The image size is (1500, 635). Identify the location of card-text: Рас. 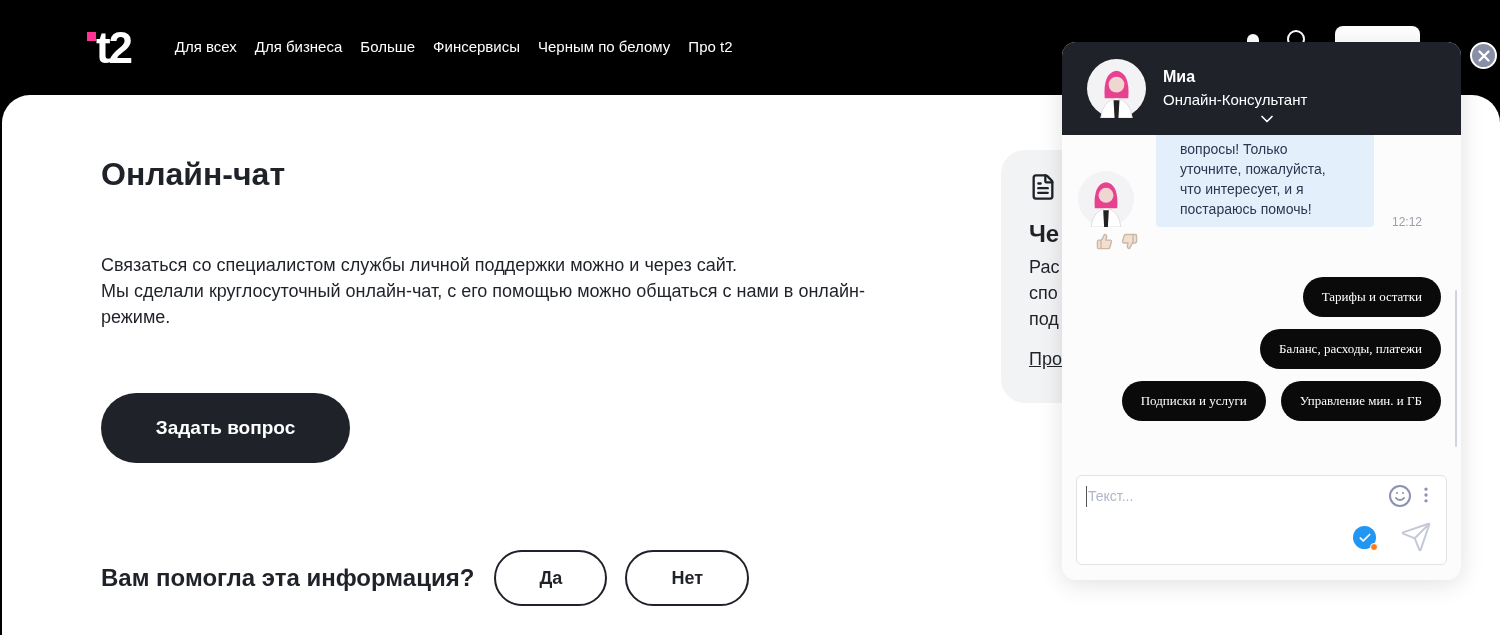
(1044, 267).